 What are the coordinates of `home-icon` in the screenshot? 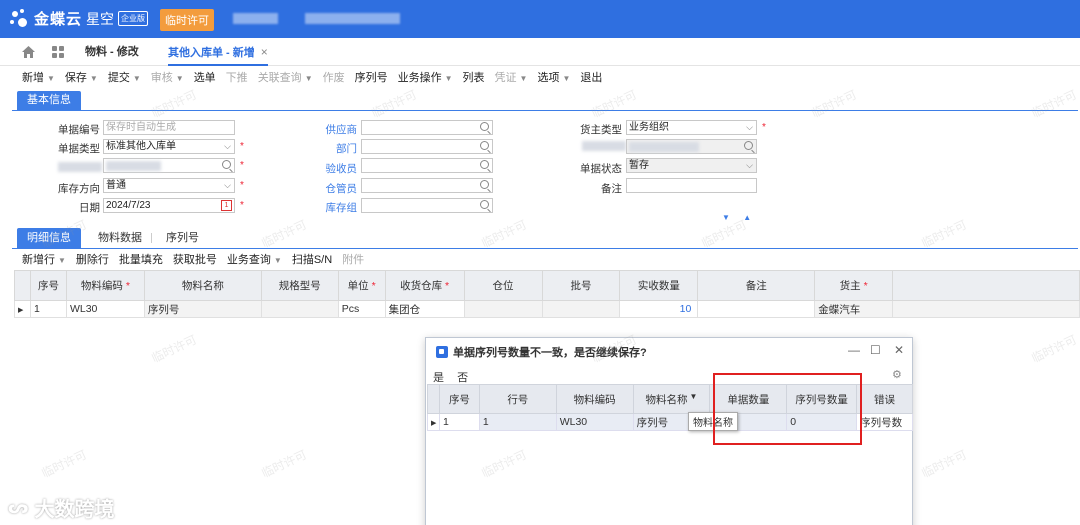 It's located at (28, 52).